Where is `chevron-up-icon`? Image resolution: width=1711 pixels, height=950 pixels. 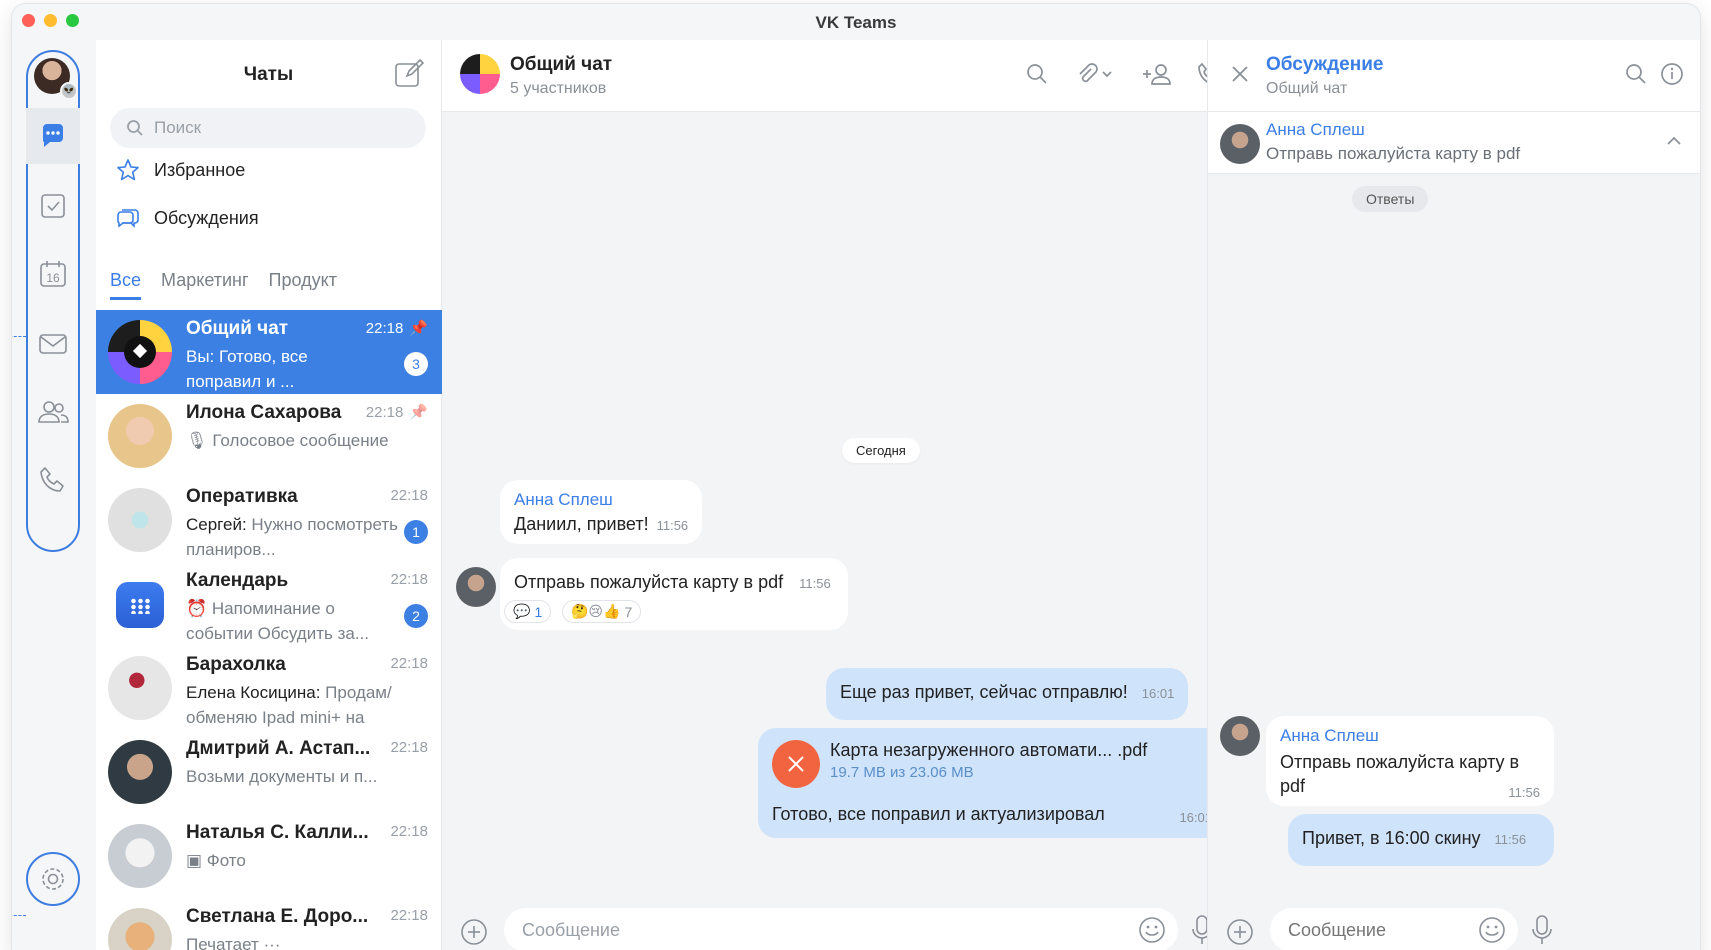 chevron-up-icon is located at coordinates (1674, 140).